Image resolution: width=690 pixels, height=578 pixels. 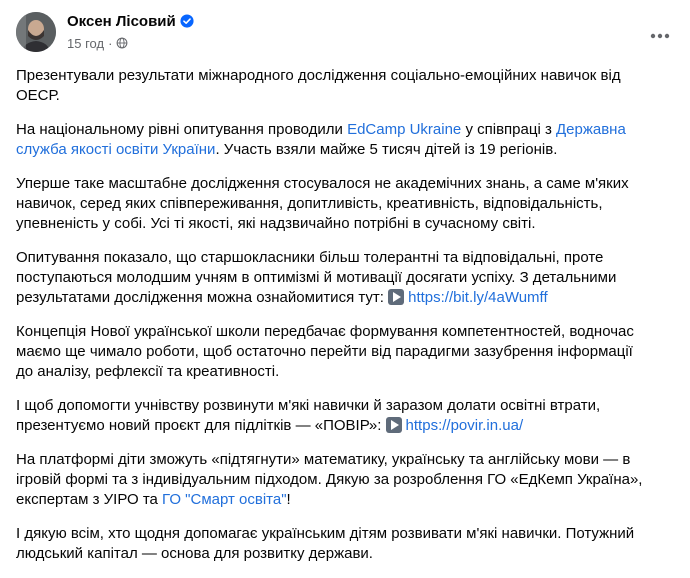 What do you see at coordinates (224, 499) in the screenshot?
I see `smart-osvita-link: ГО "Смарт освіта"` at bounding box center [224, 499].